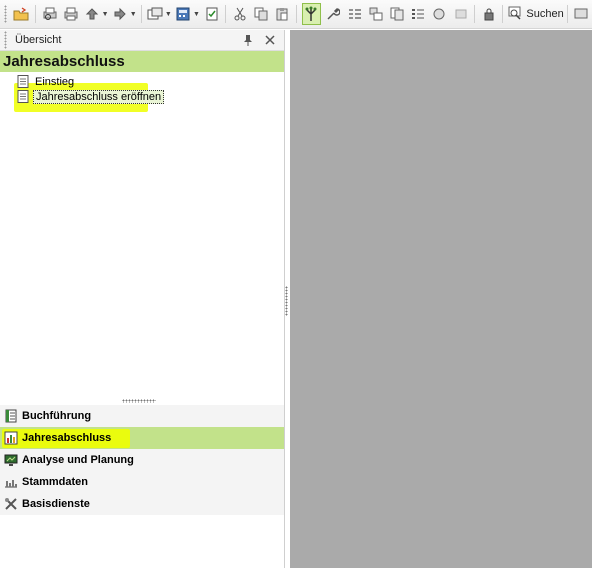 Image resolution: width=592 pixels, height=568 pixels. Describe the element at coordinates (211, 14) in the screenshot. I see `checklist-icon` at that location.